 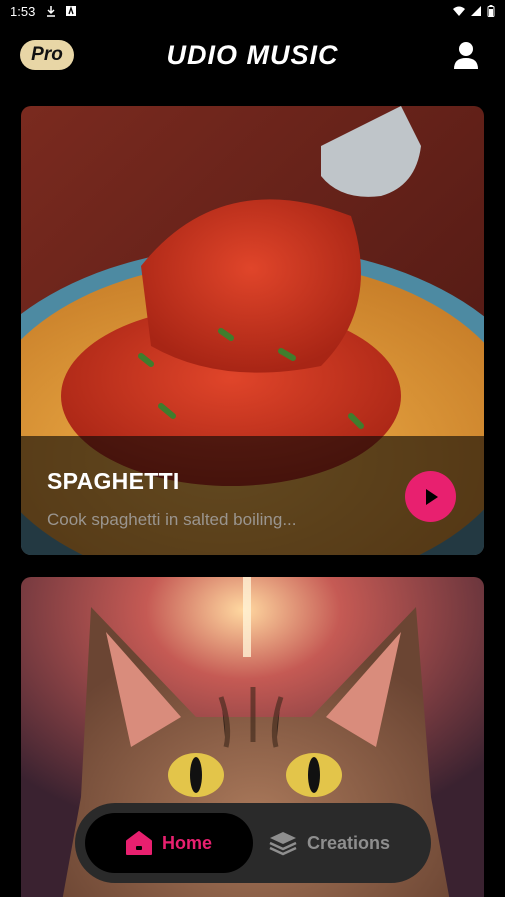 I want to click on nav-tab-home: Home, so click(x=169, y=843).